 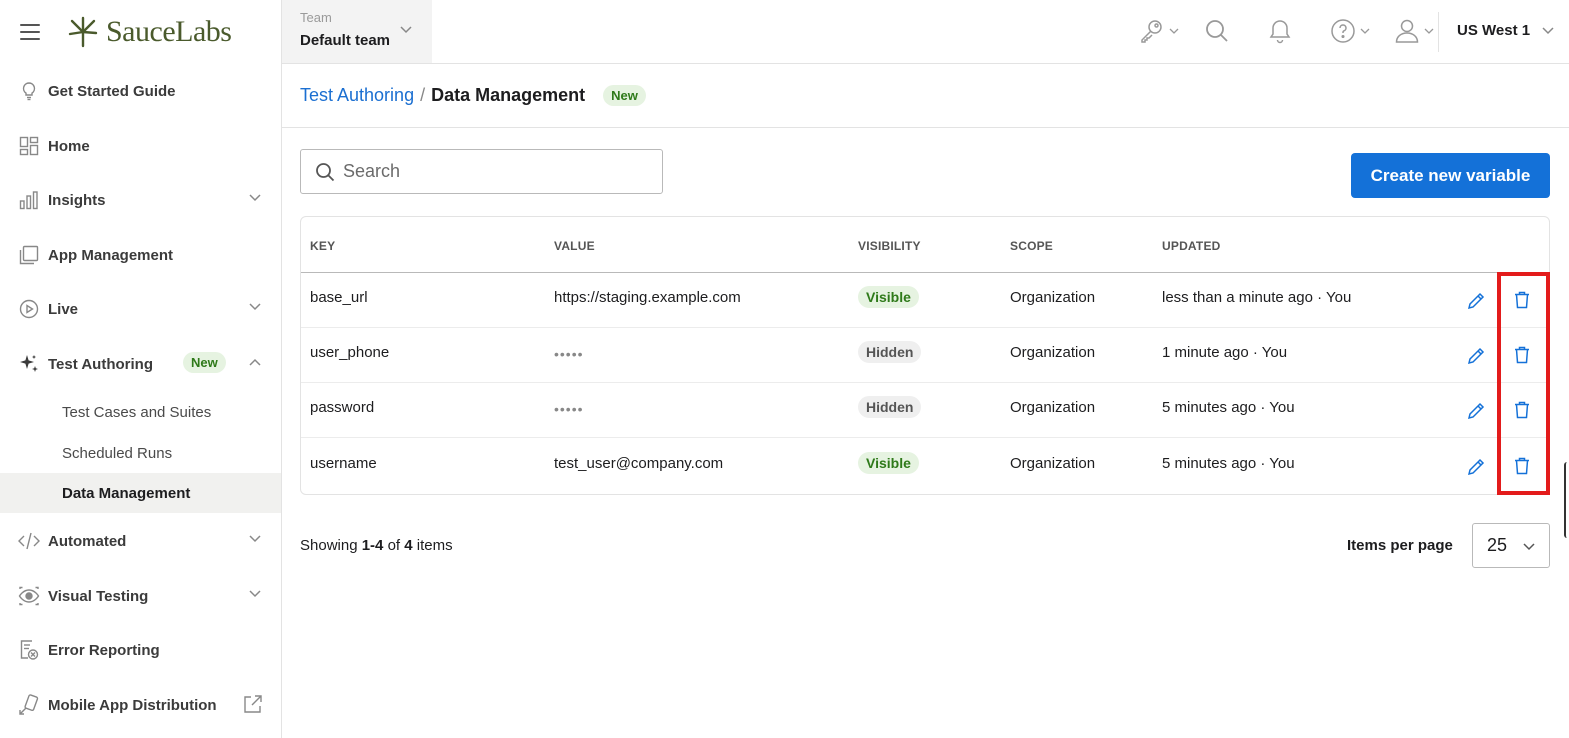 What do you see at coordinates (342, 407) in the screenshot?
I see `cell-key: password` at bounding box center [342, 407].